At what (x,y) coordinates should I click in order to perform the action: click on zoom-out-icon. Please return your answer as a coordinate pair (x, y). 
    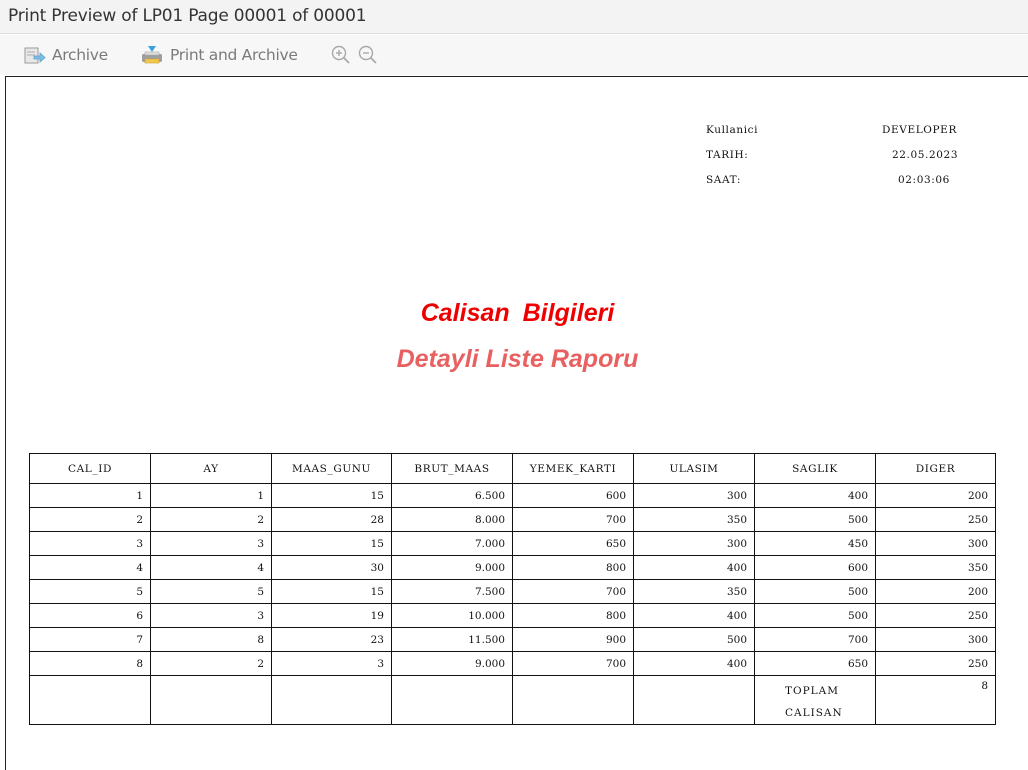
    Looking at the image, I should click on (367, 54).